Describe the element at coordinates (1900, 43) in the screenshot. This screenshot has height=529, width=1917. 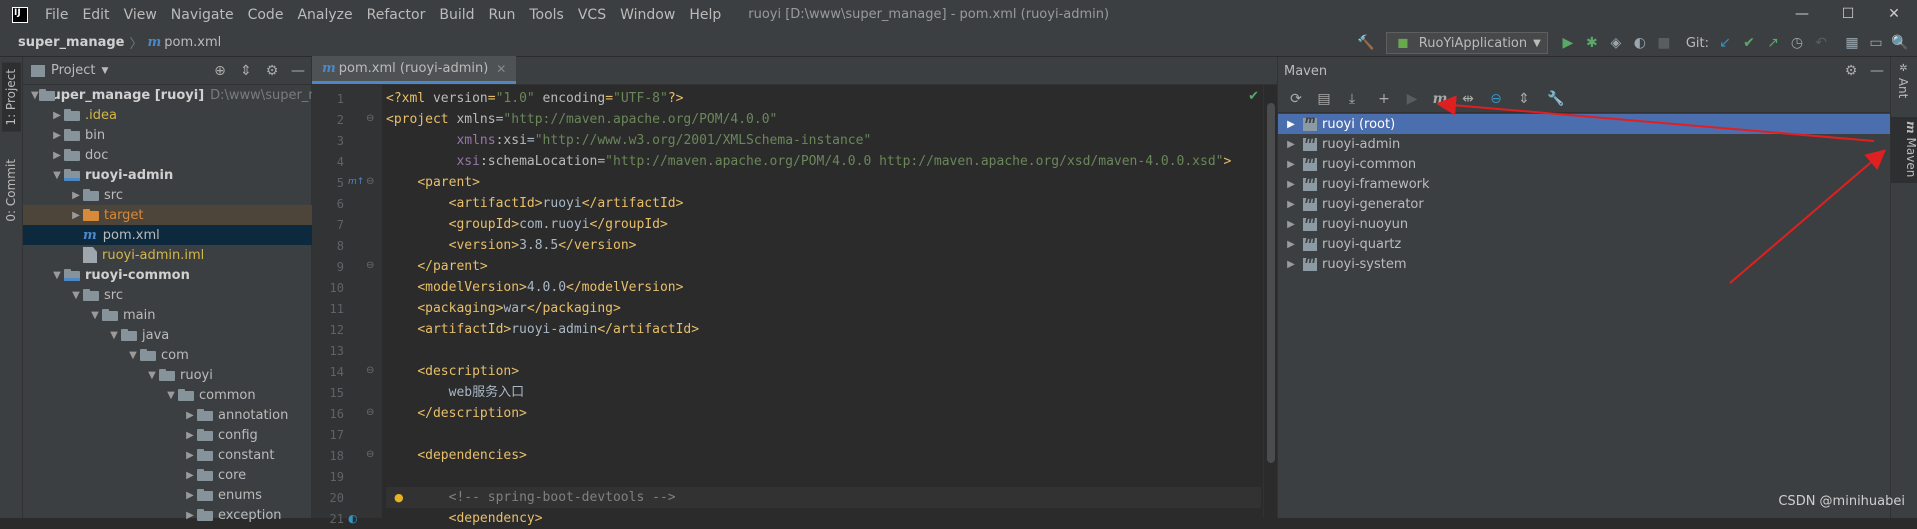
I see `search-icon: 🔍` at that location.